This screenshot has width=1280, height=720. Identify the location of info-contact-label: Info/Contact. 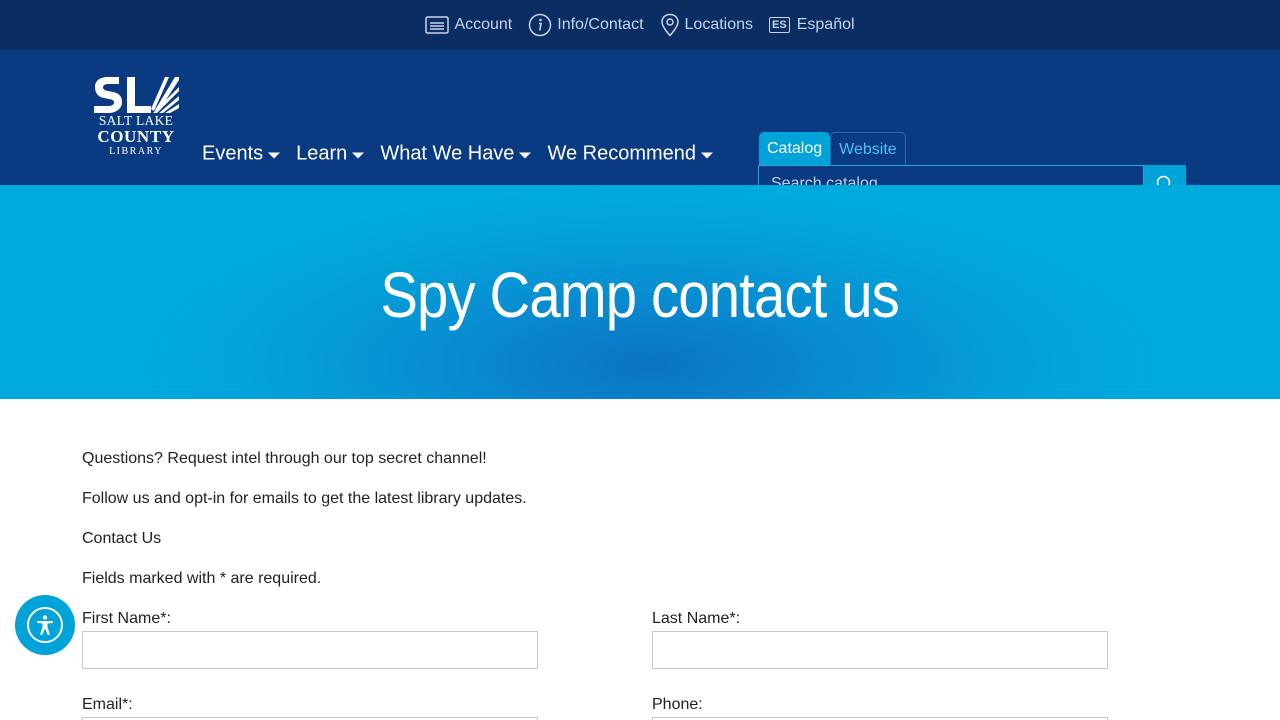
(600, 24).